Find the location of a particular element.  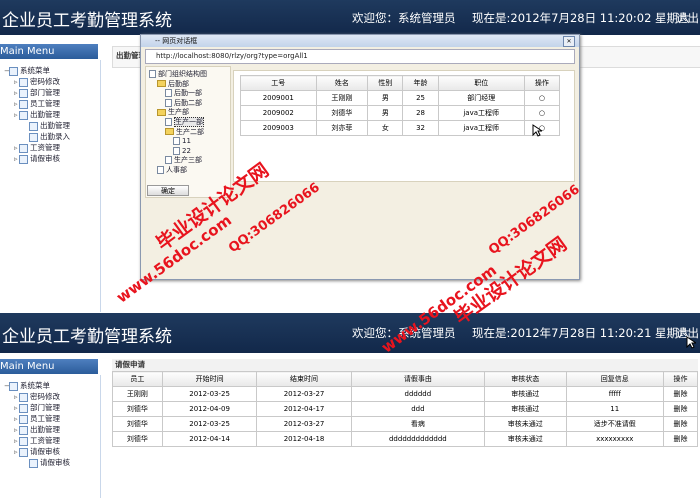

table-cell: 2012-04-14 is located at coordinates (209, 439).